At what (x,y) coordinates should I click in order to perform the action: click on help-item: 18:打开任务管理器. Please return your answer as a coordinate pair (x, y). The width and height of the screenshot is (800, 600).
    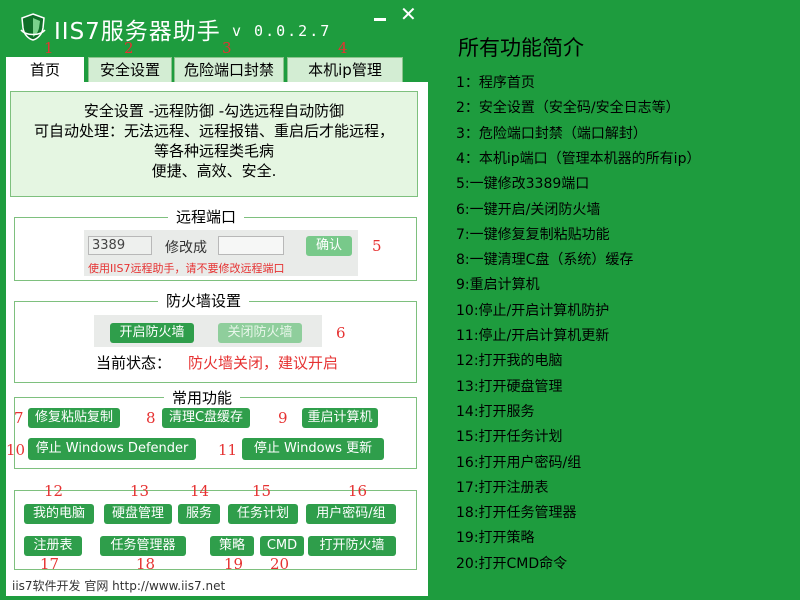
    Looking at the image, I should click on (516, 513).